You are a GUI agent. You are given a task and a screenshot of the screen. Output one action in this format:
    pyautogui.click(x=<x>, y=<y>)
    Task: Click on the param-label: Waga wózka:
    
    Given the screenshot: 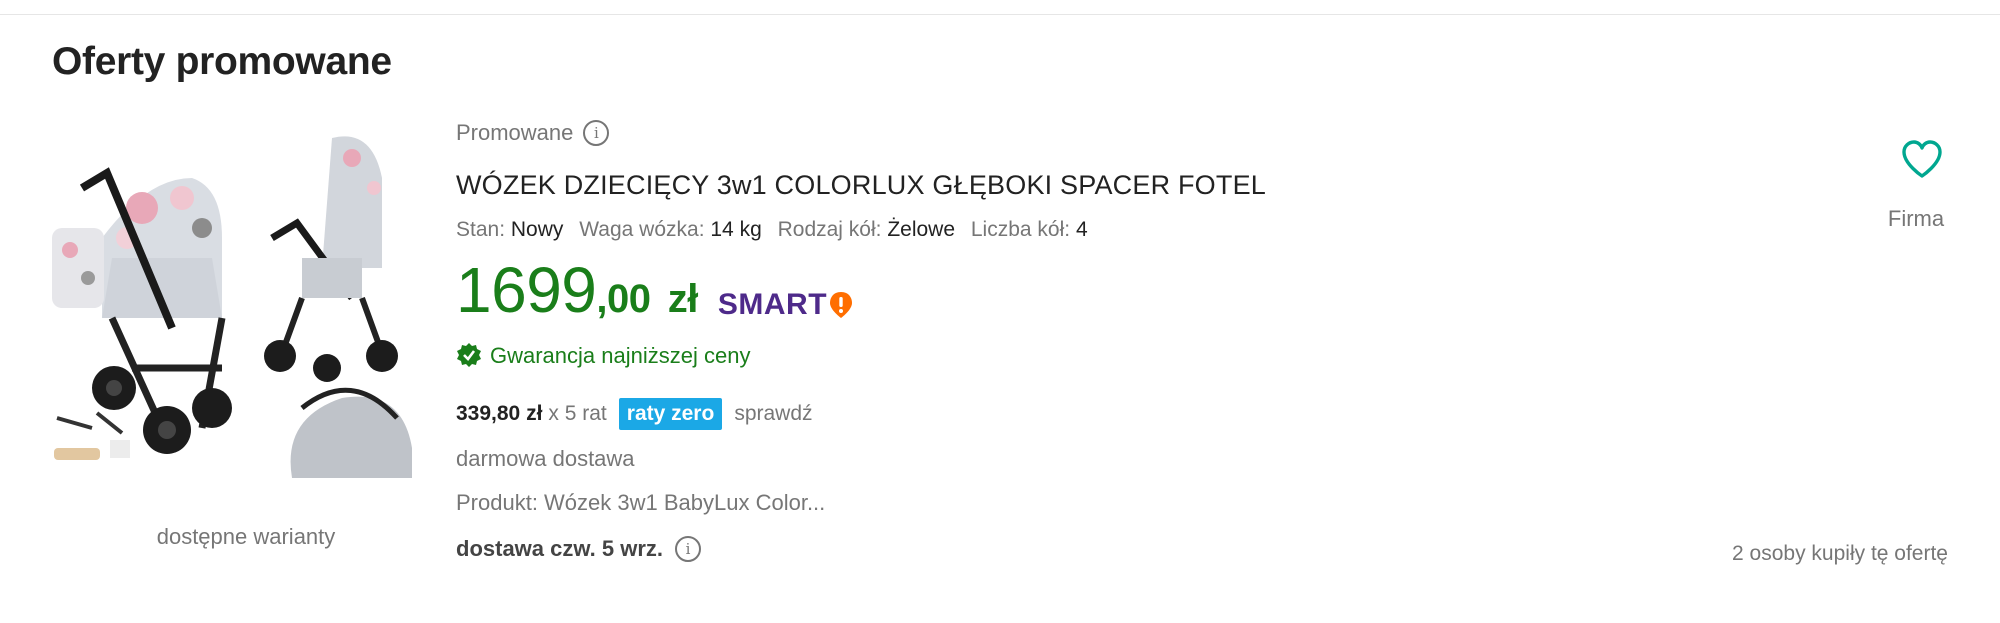 What is the action you would take?
    pyautogui.click(x=642, y=229)
    